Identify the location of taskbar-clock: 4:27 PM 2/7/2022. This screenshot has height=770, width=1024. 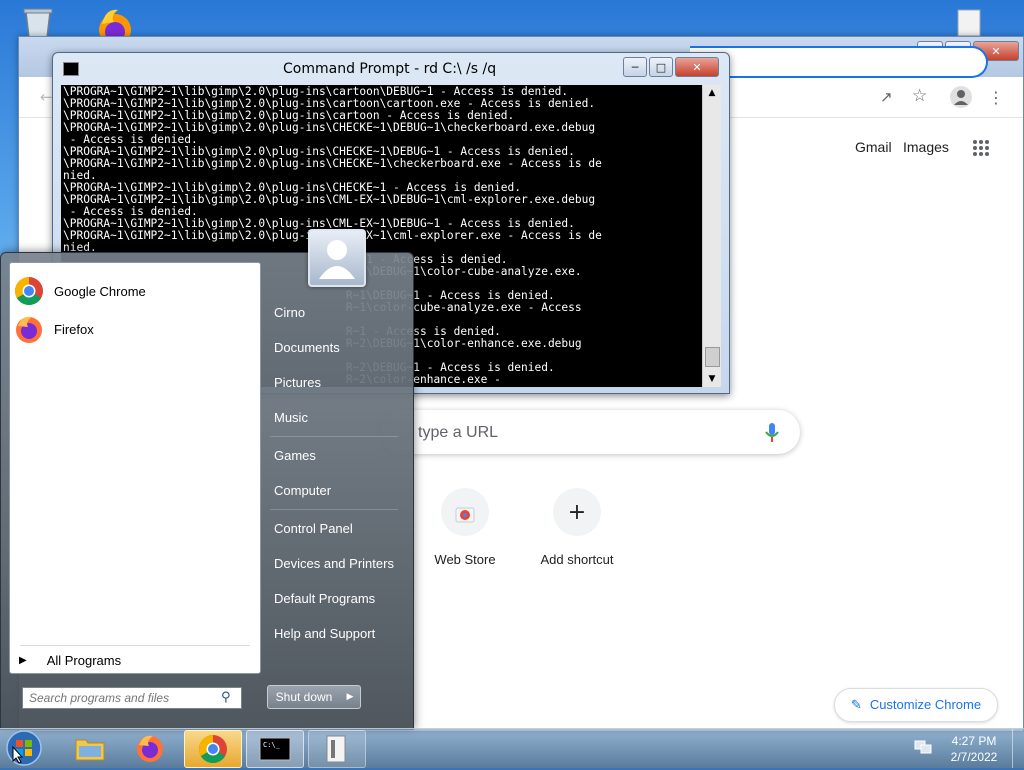
(974, 749).